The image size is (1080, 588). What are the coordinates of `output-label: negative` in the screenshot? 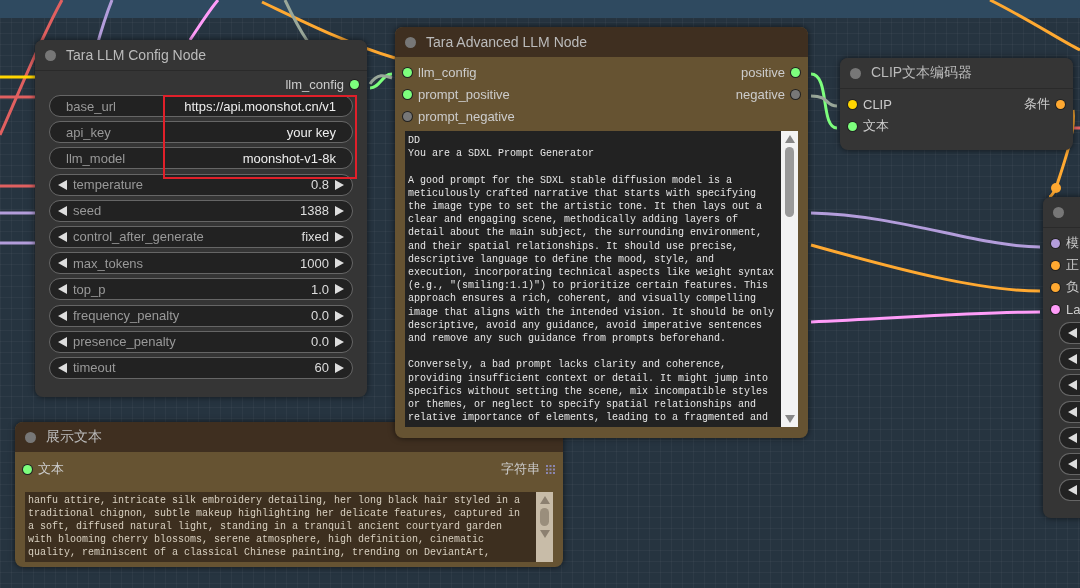 It's located at (760, 94).